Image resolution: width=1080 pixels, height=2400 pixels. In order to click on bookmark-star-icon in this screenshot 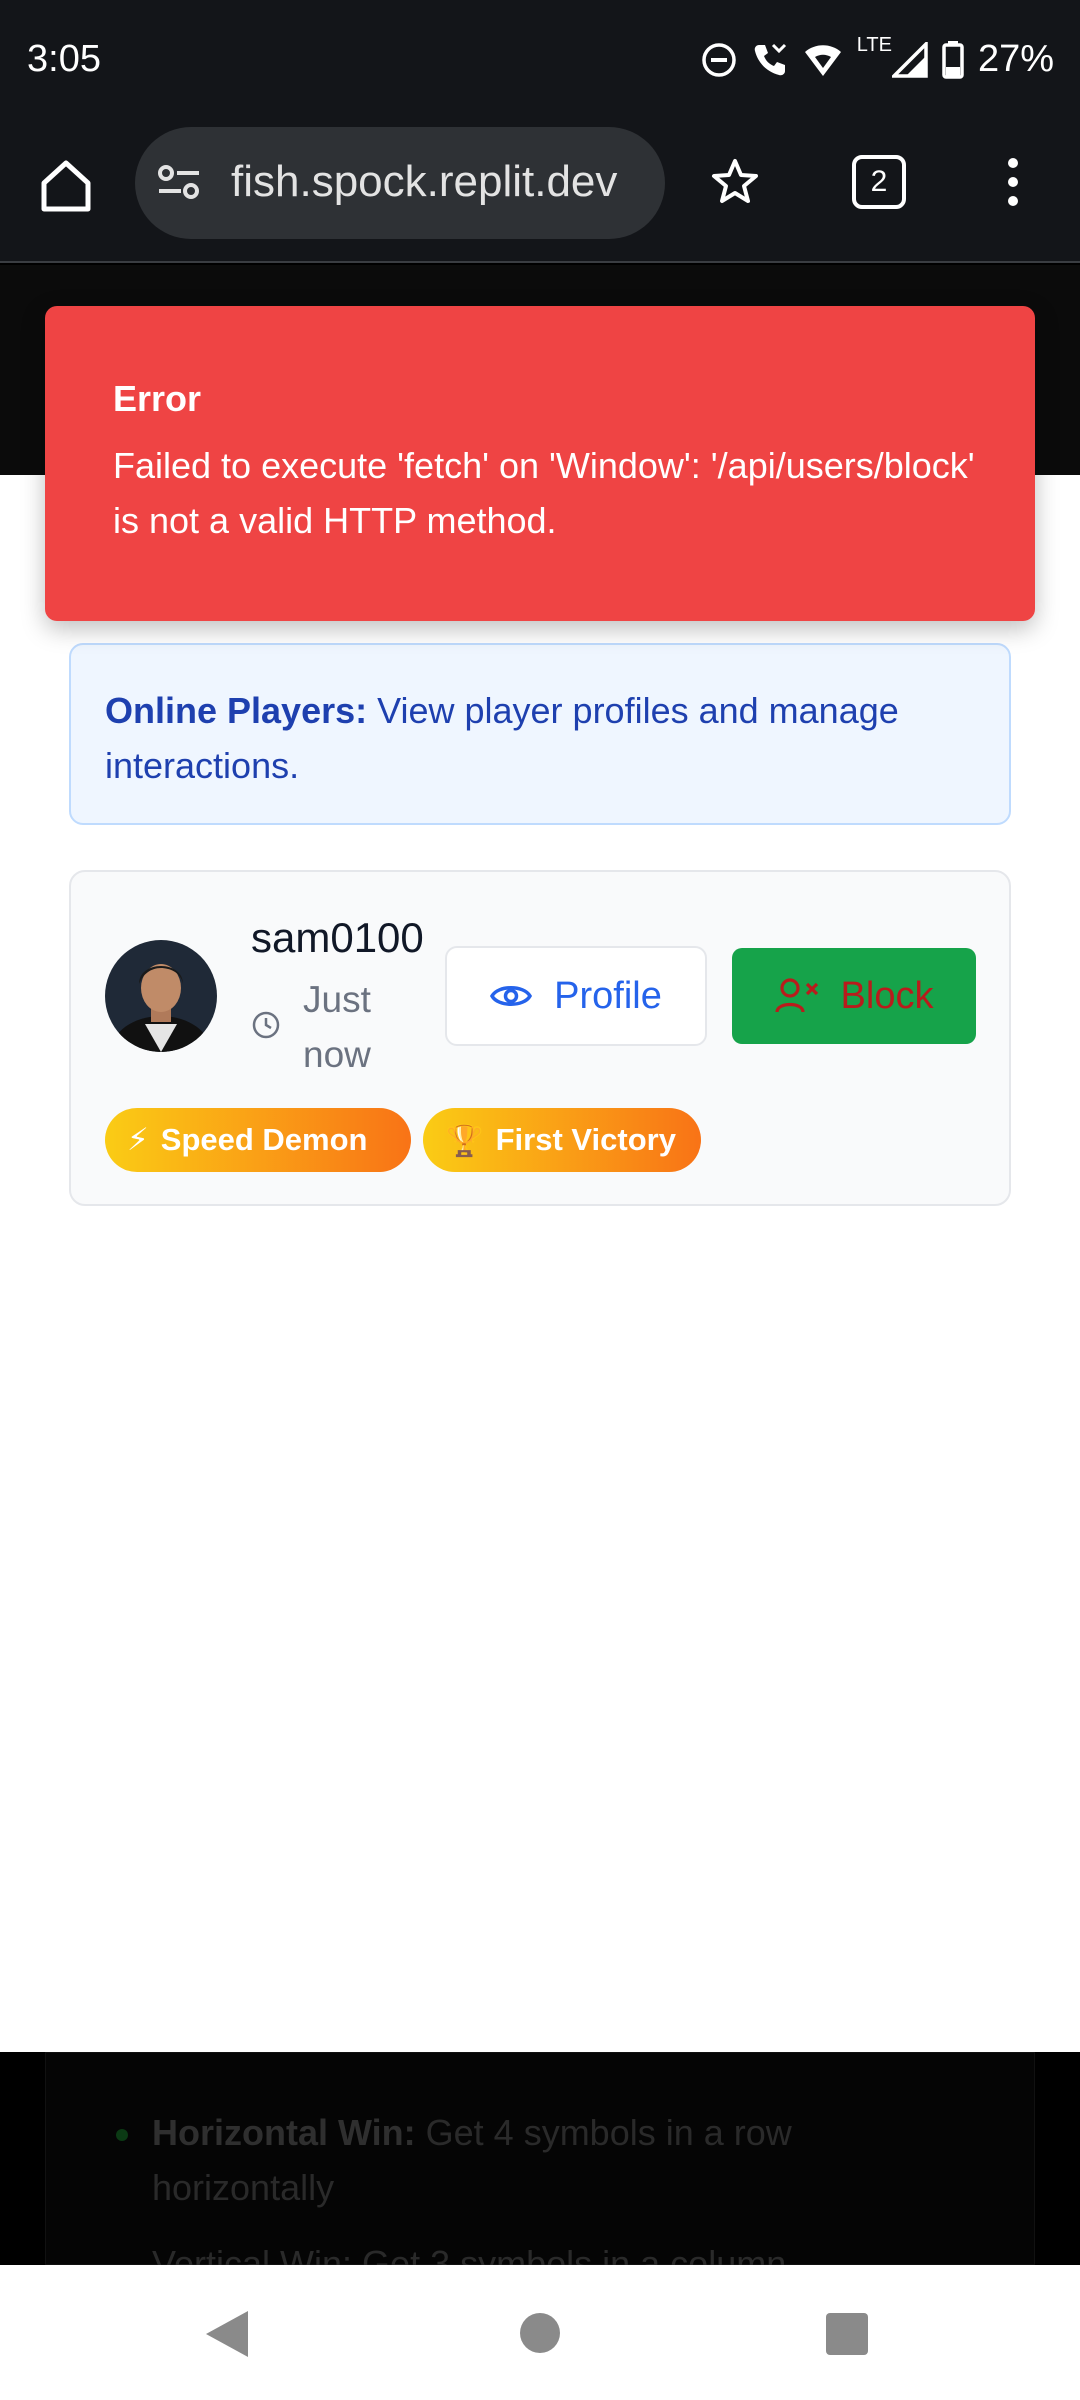, I will do `click(735, 182)`.